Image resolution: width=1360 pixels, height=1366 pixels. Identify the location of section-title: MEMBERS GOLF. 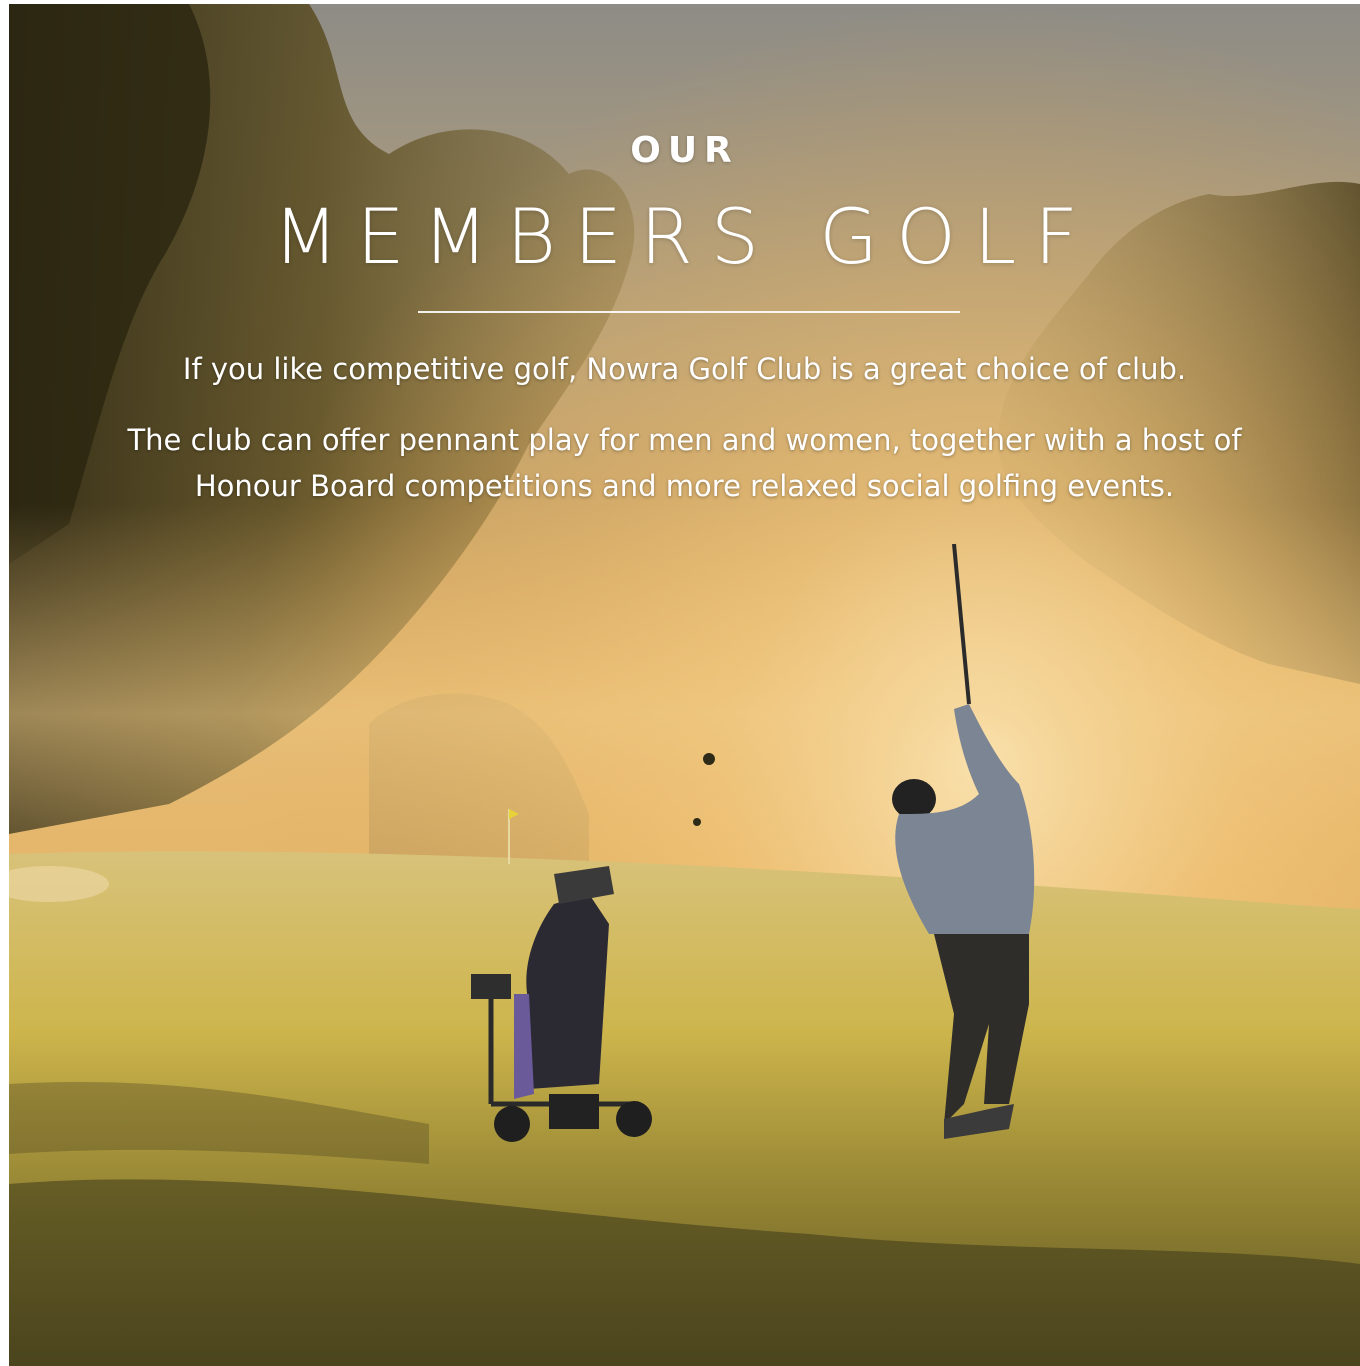
(684, 236).